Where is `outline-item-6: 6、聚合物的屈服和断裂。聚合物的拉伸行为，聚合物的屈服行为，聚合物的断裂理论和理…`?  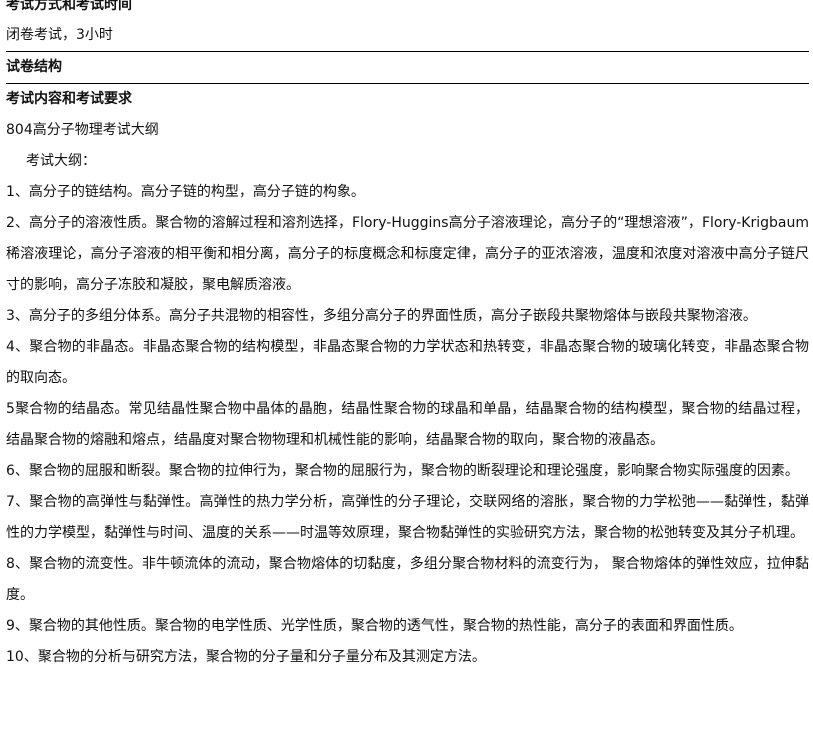
outline-item-6: 6、聚合物的屈服和断裂。聚合物的拉伸行为，聚合物的屈服行为，聚合物的断裂理论和理… is located at coordinates (402, 471).